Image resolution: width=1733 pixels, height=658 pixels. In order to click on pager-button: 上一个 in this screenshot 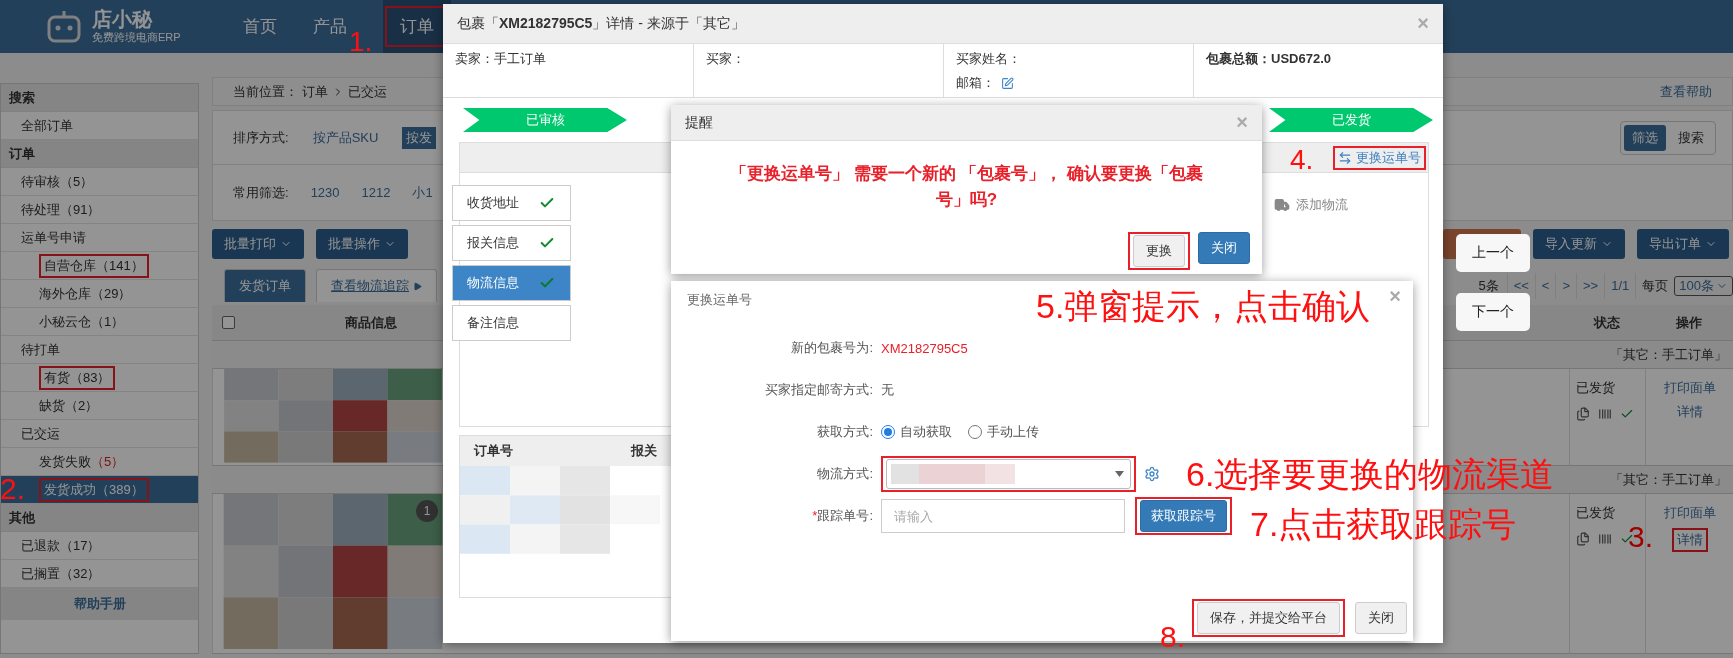, I will do `click(1493, 253)`.